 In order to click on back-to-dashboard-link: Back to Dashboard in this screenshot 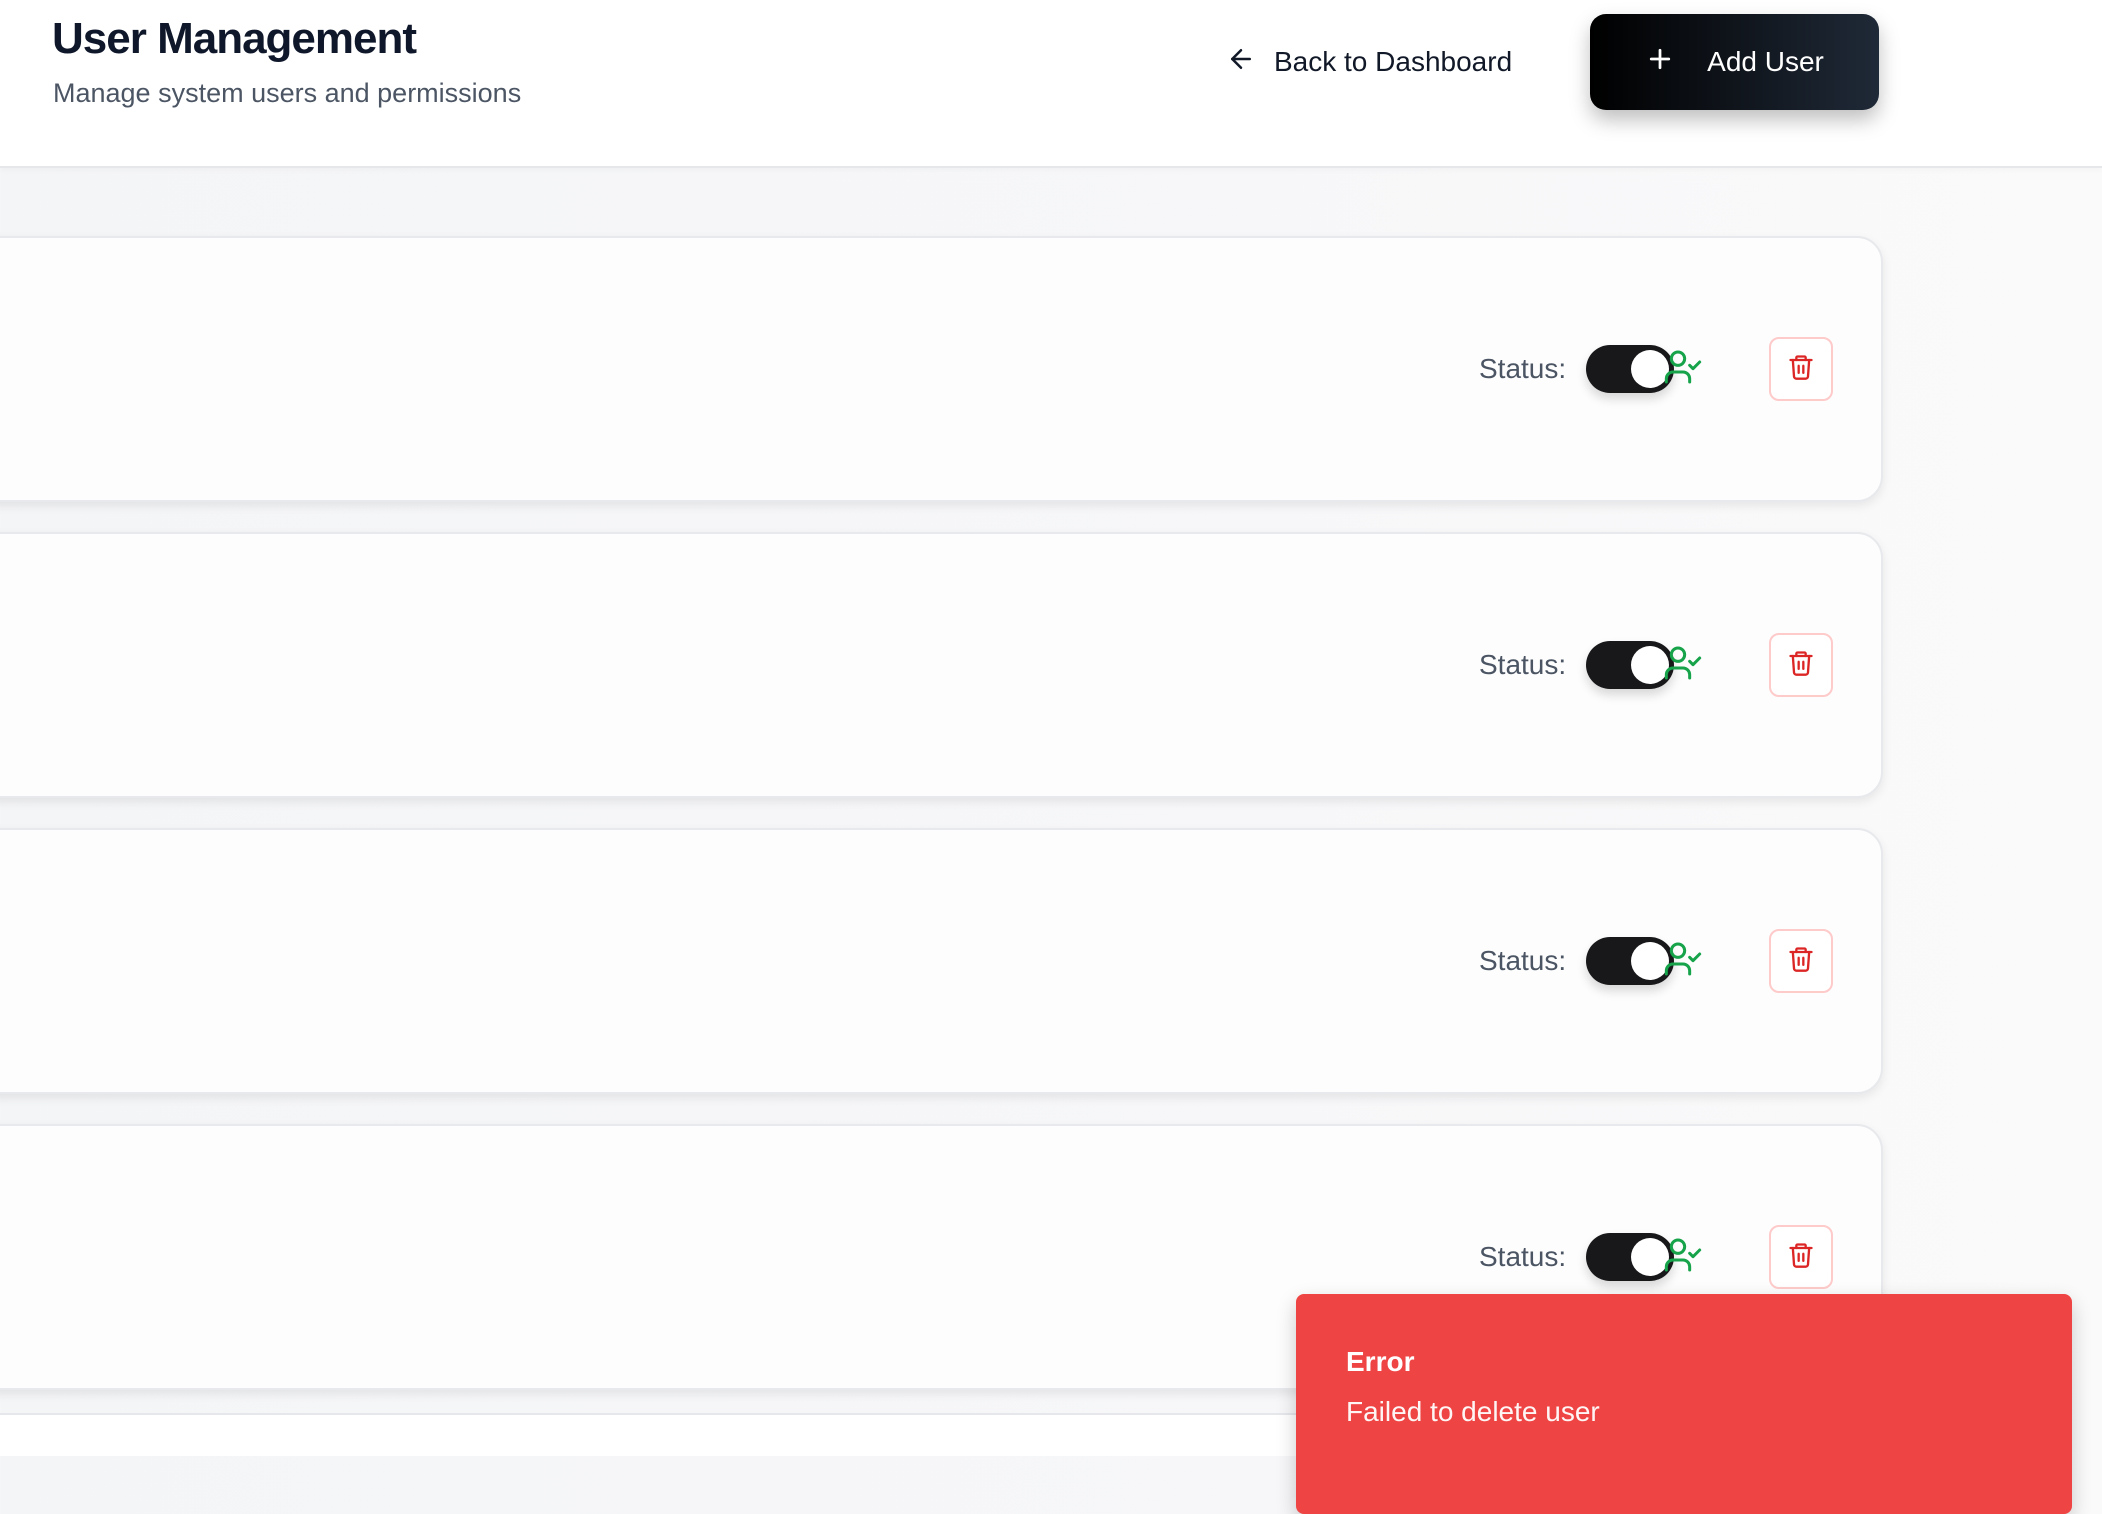, I will do `click(1369, 62)`.